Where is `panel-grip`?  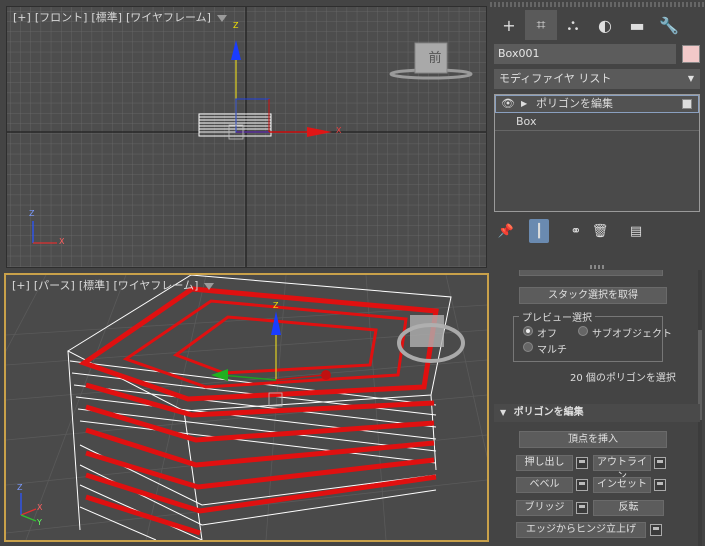 panel-grip is located at coordinates (597, 4).